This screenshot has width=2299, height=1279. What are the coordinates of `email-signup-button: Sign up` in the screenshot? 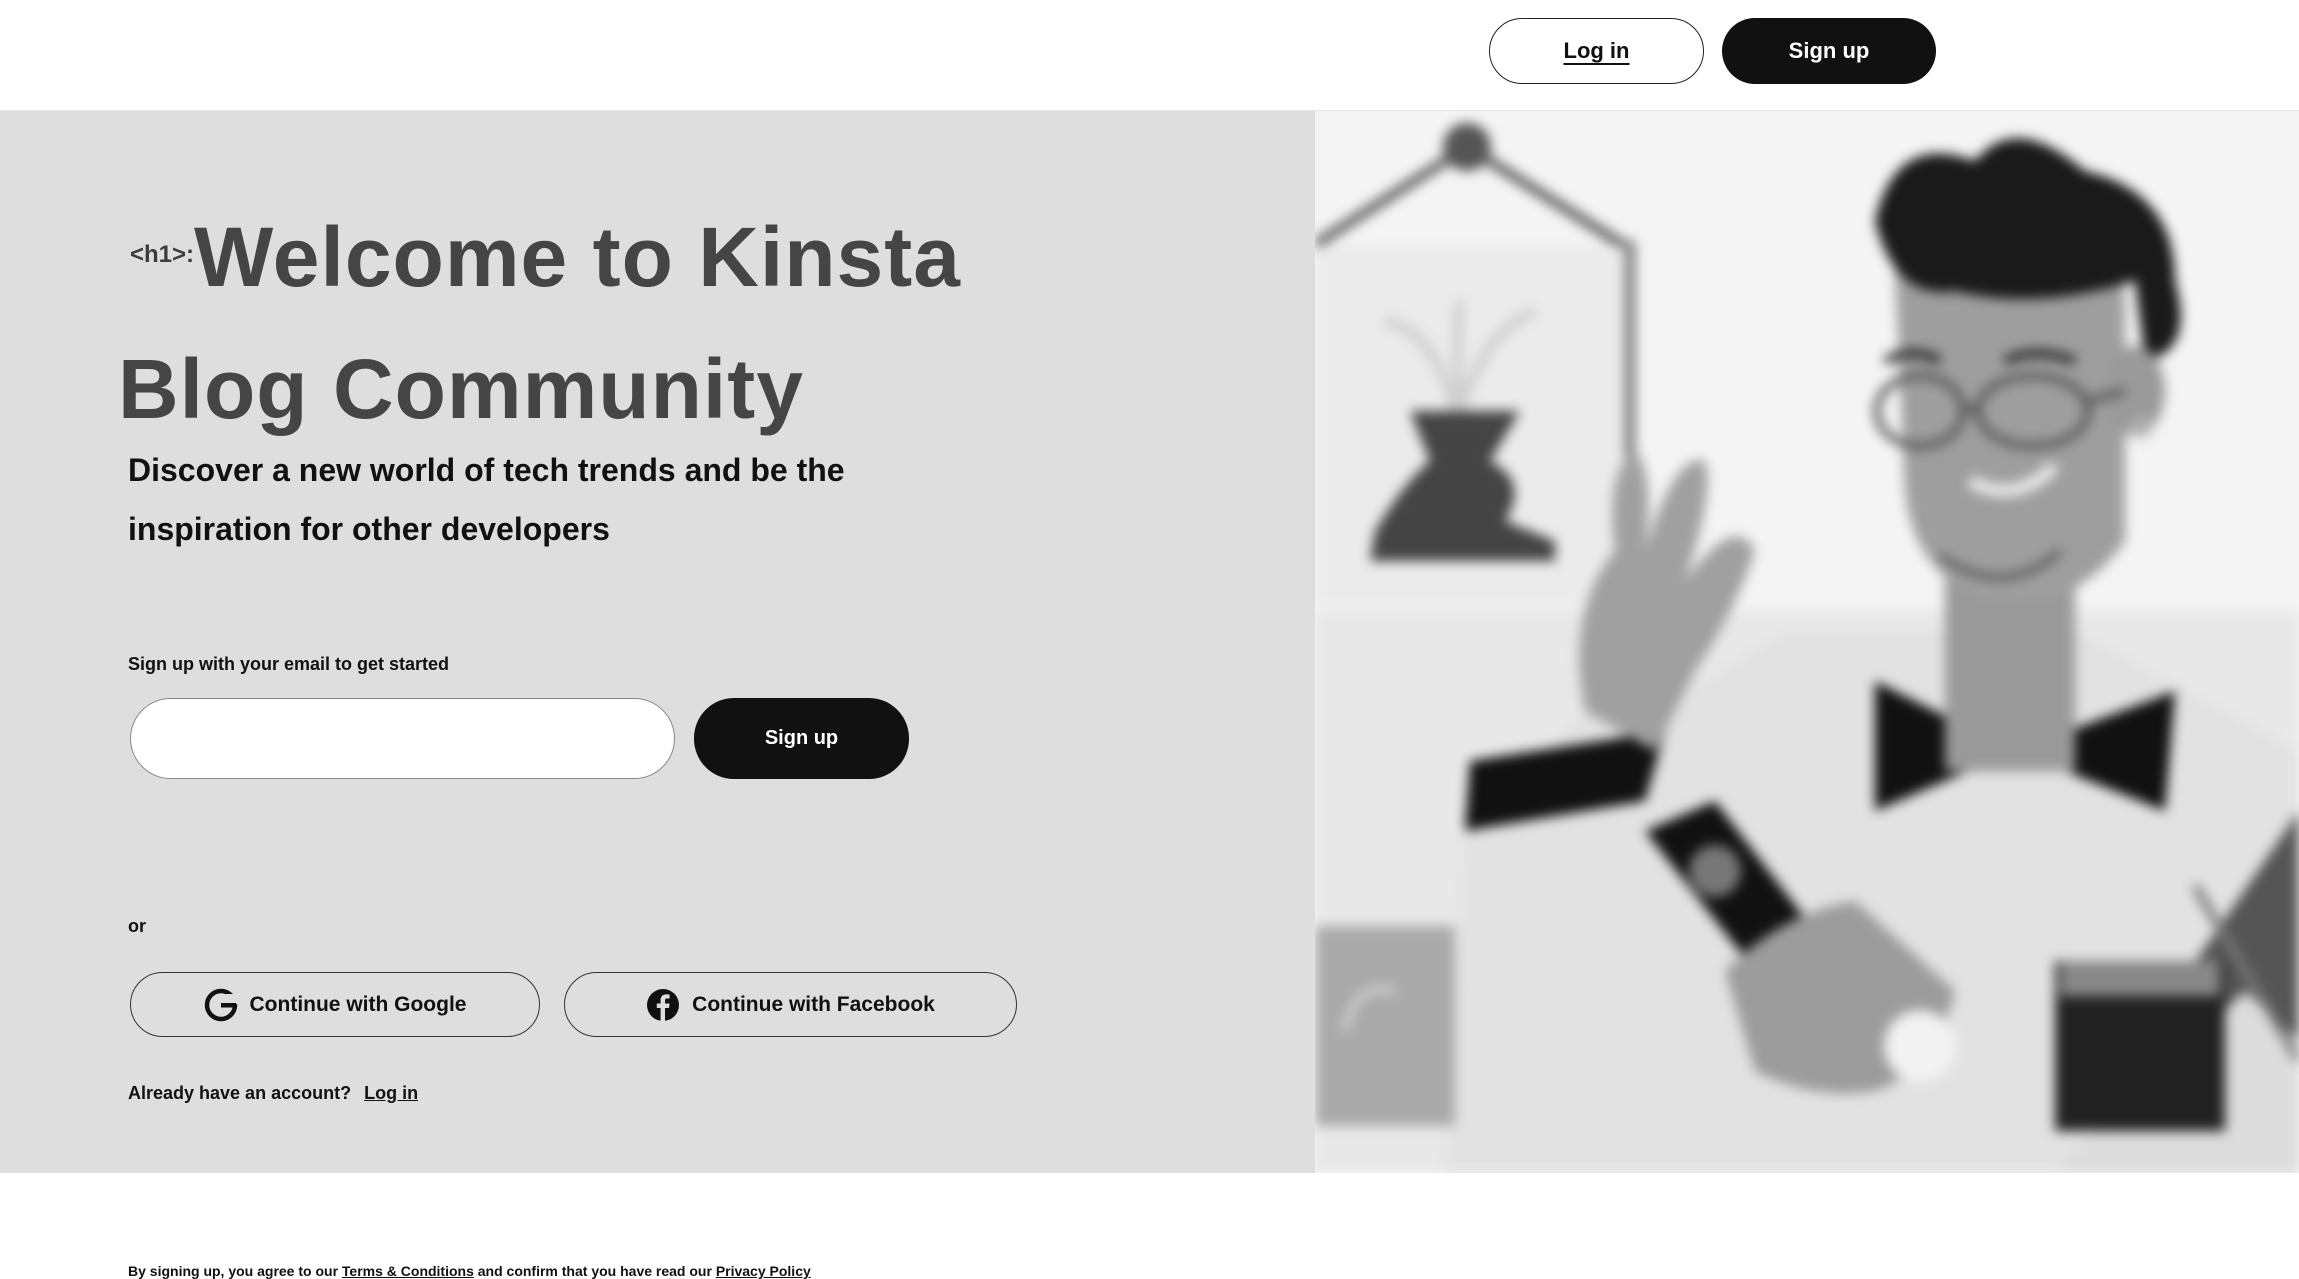 It's located at (801, 738).